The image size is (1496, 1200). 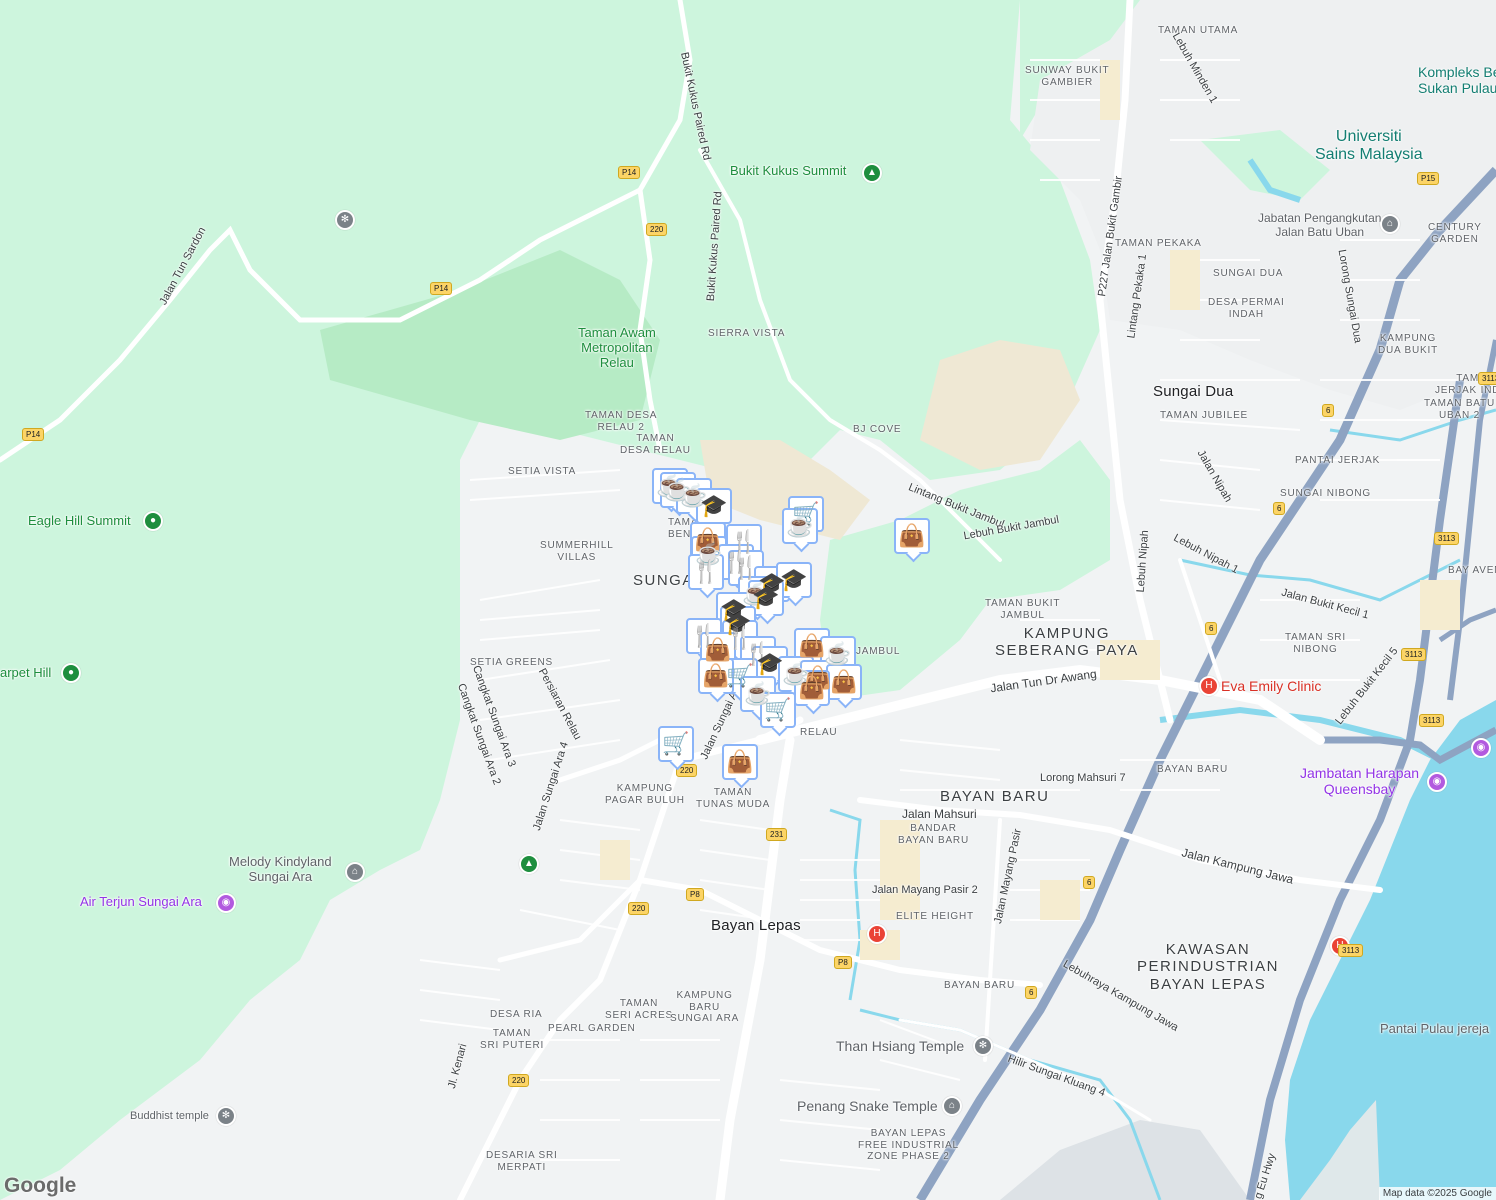 What do you see at coordinates (877, 429) in the screenshot?
I see `label-bj-cove: BJ COVE` at bounding box center [877, 429].